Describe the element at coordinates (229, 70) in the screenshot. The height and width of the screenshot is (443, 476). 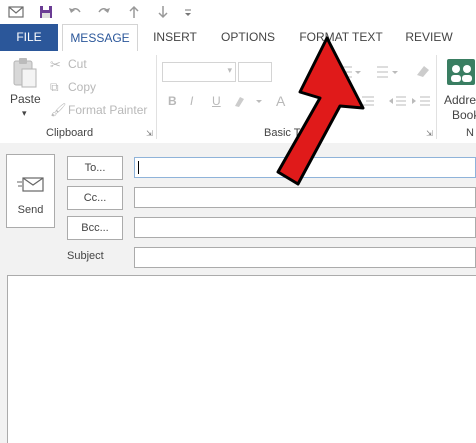
I see `chevron-down-icon: ▾` at that location.